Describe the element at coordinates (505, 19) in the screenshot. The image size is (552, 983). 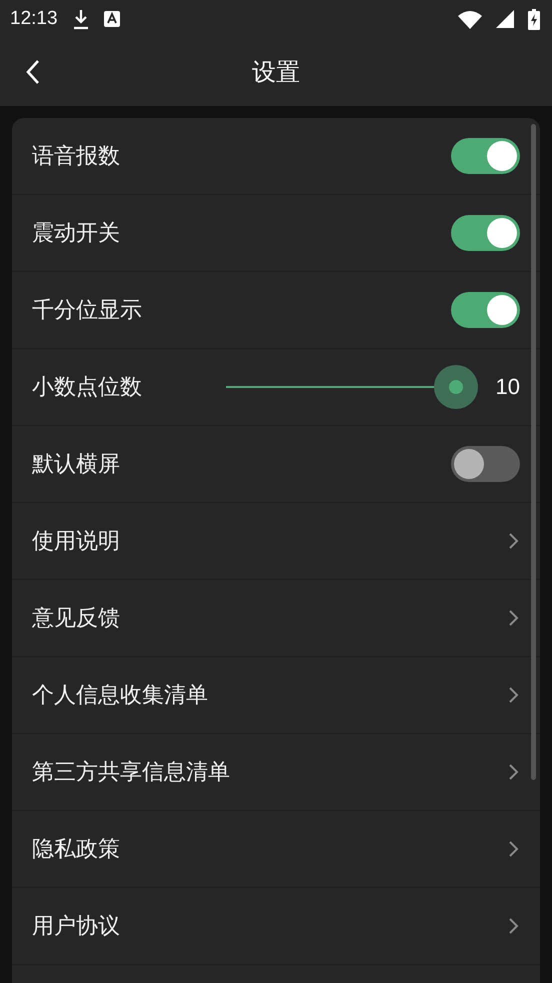
I see `signal-icon` at that location.